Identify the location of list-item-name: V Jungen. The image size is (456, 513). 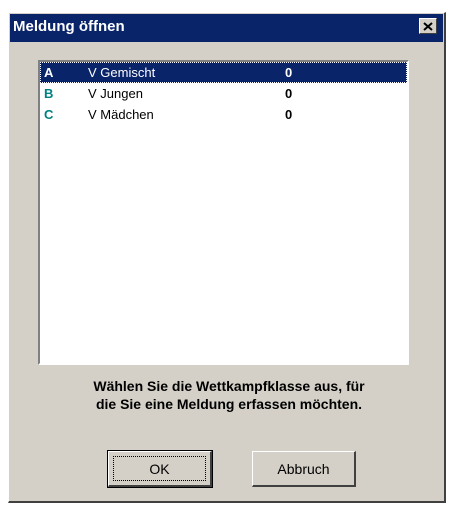
(115, 93).